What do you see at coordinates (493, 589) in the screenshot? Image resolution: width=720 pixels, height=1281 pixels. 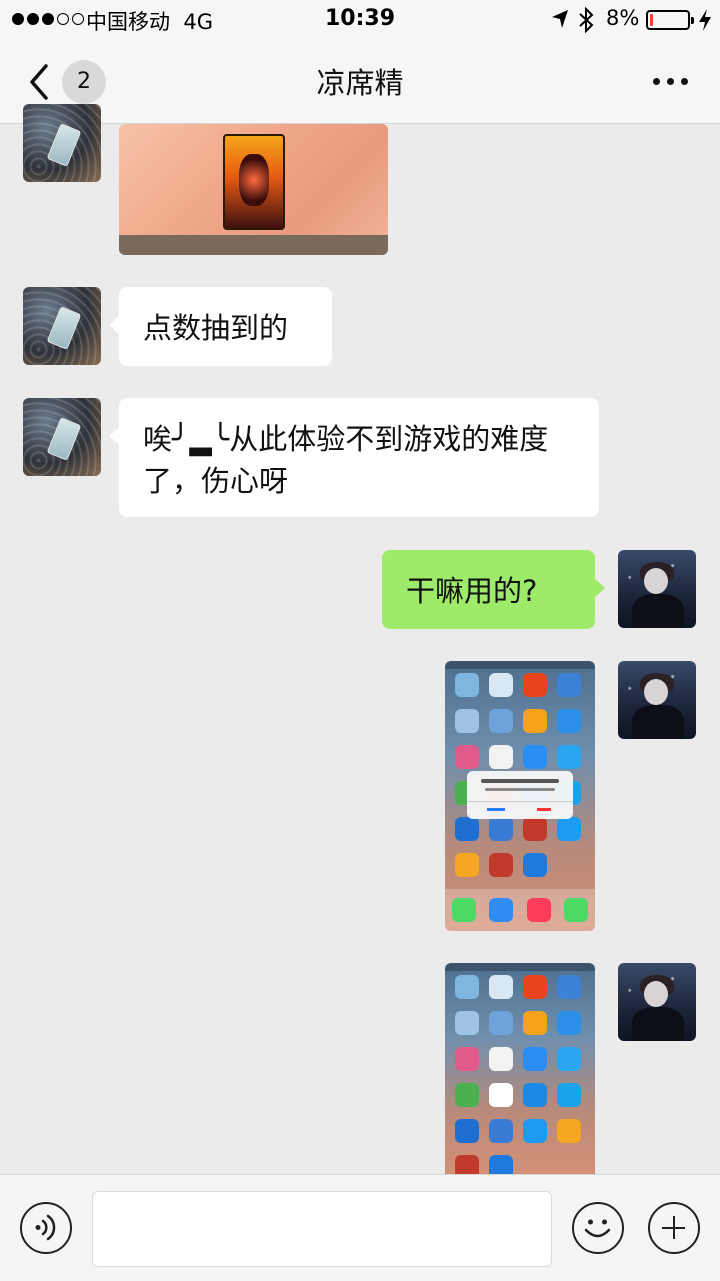 I see `message-bubble-outgoing: 干嘛用的?` at bounding box center [493, 589].